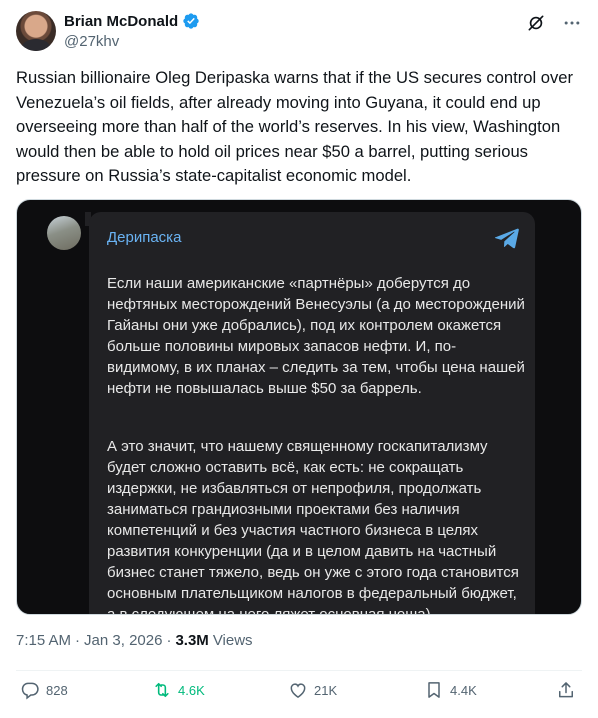 Image resolution: width=598 pixels, height=718 pixels. Describe the element at coordinates (162, 690) in the screenshot. I see `retweet-icon` at that location.